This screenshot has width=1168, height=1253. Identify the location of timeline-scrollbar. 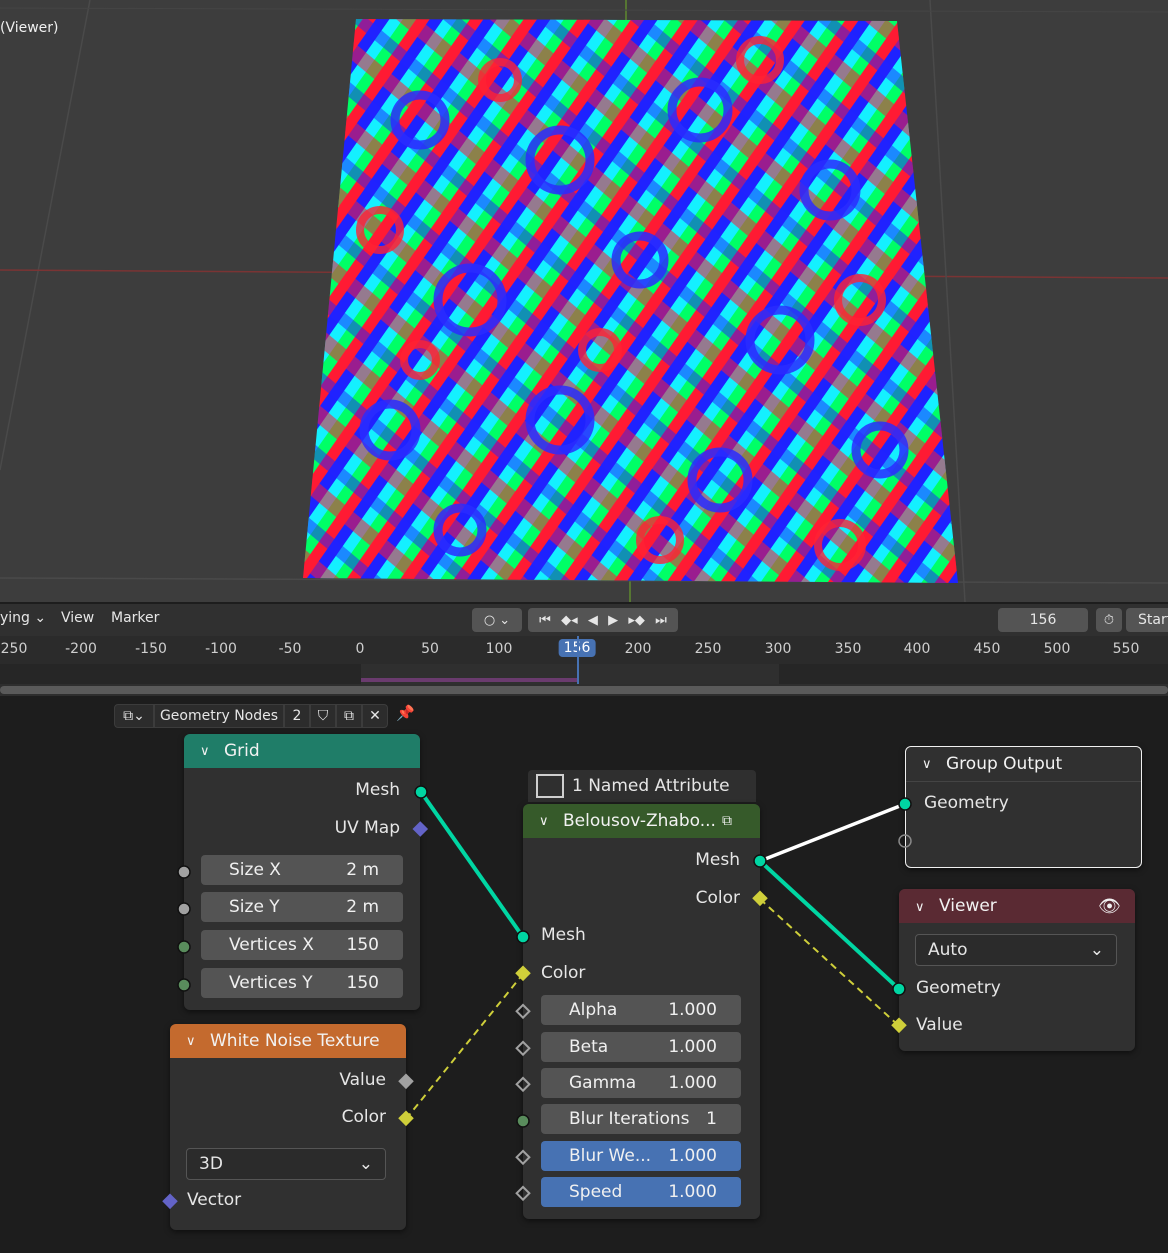
(584, 690).